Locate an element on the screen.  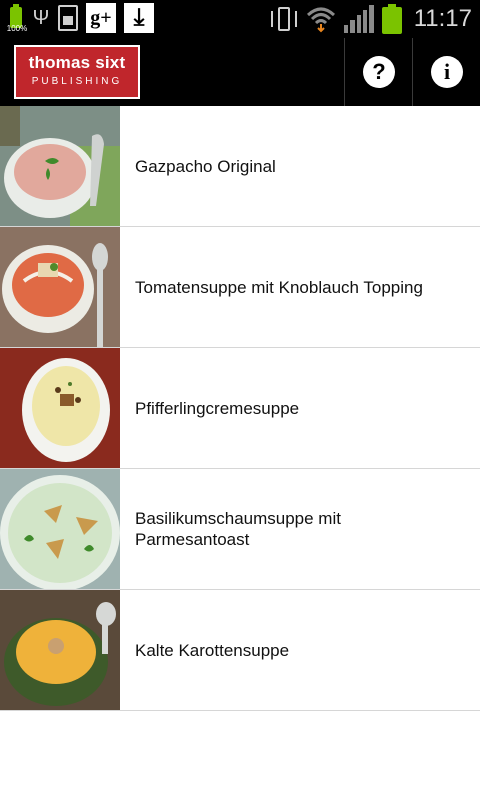
help-icon: ? is located at coordinates (379, 72).